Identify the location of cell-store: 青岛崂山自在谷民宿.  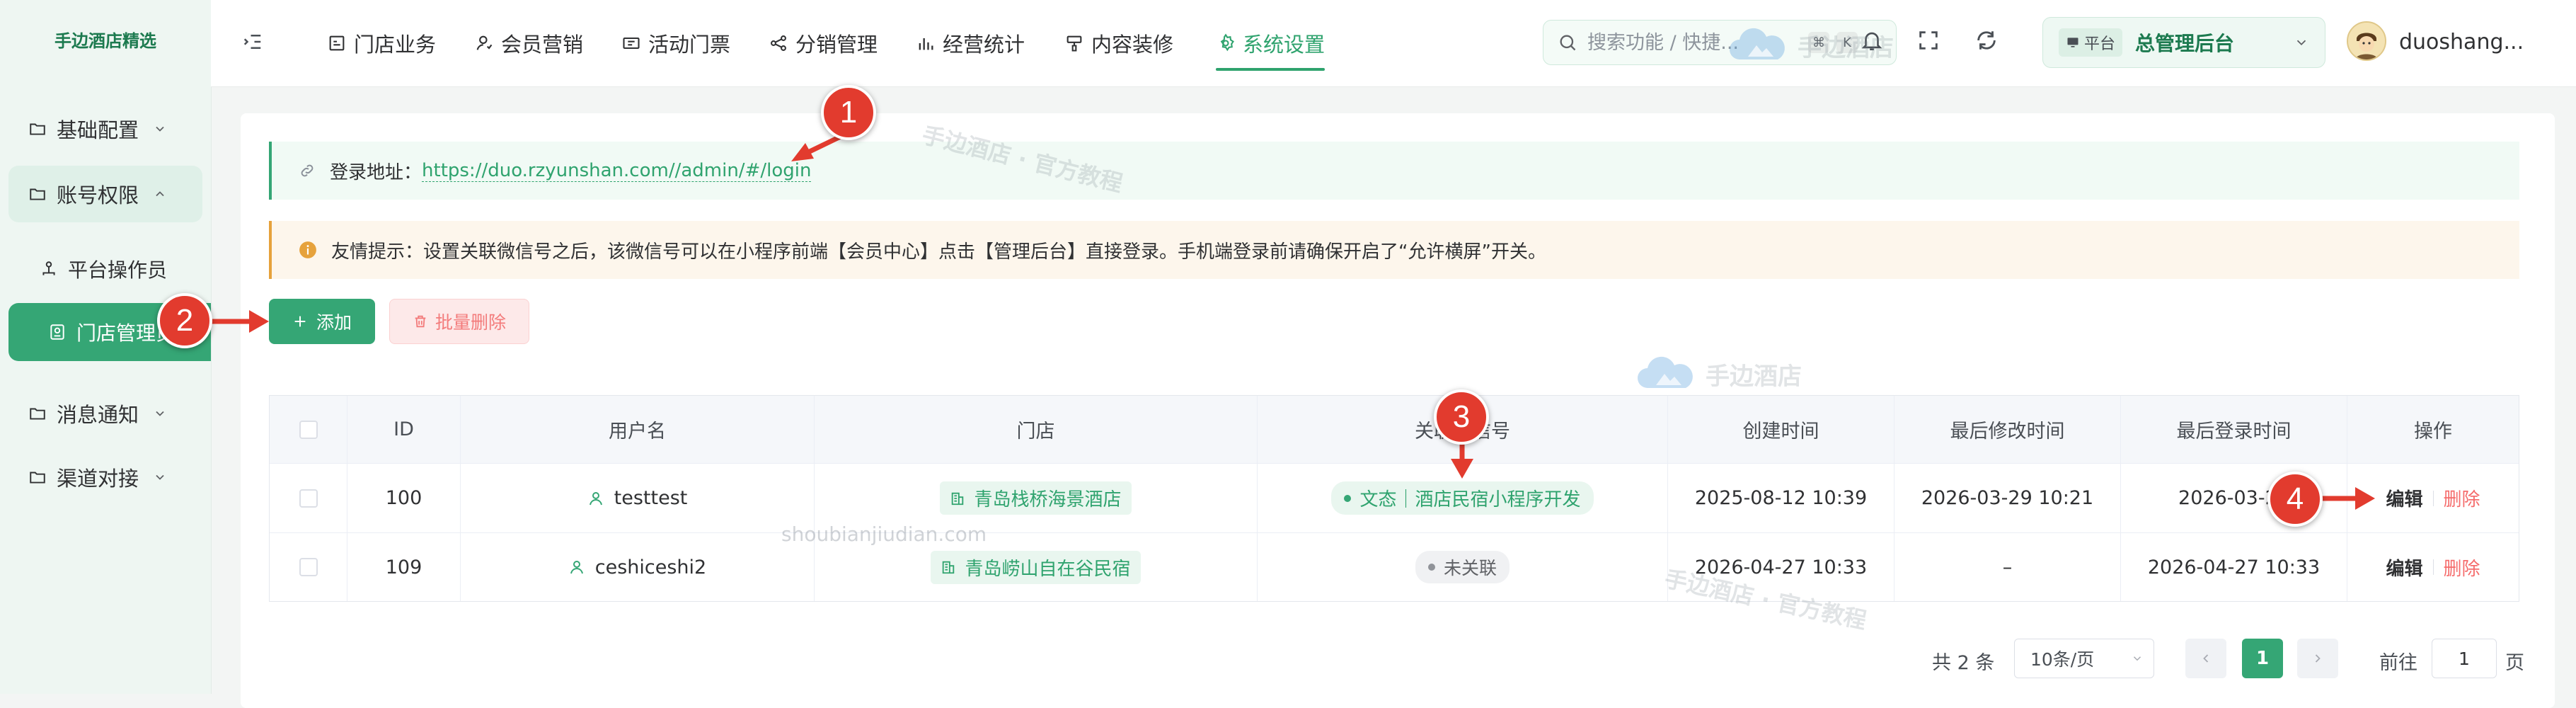
(1036, 567).